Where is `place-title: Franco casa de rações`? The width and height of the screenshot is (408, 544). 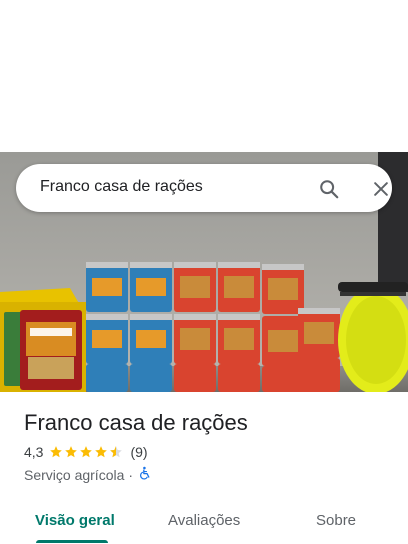
place-title: Franco casa de rações is located at coordinates (136, 422).